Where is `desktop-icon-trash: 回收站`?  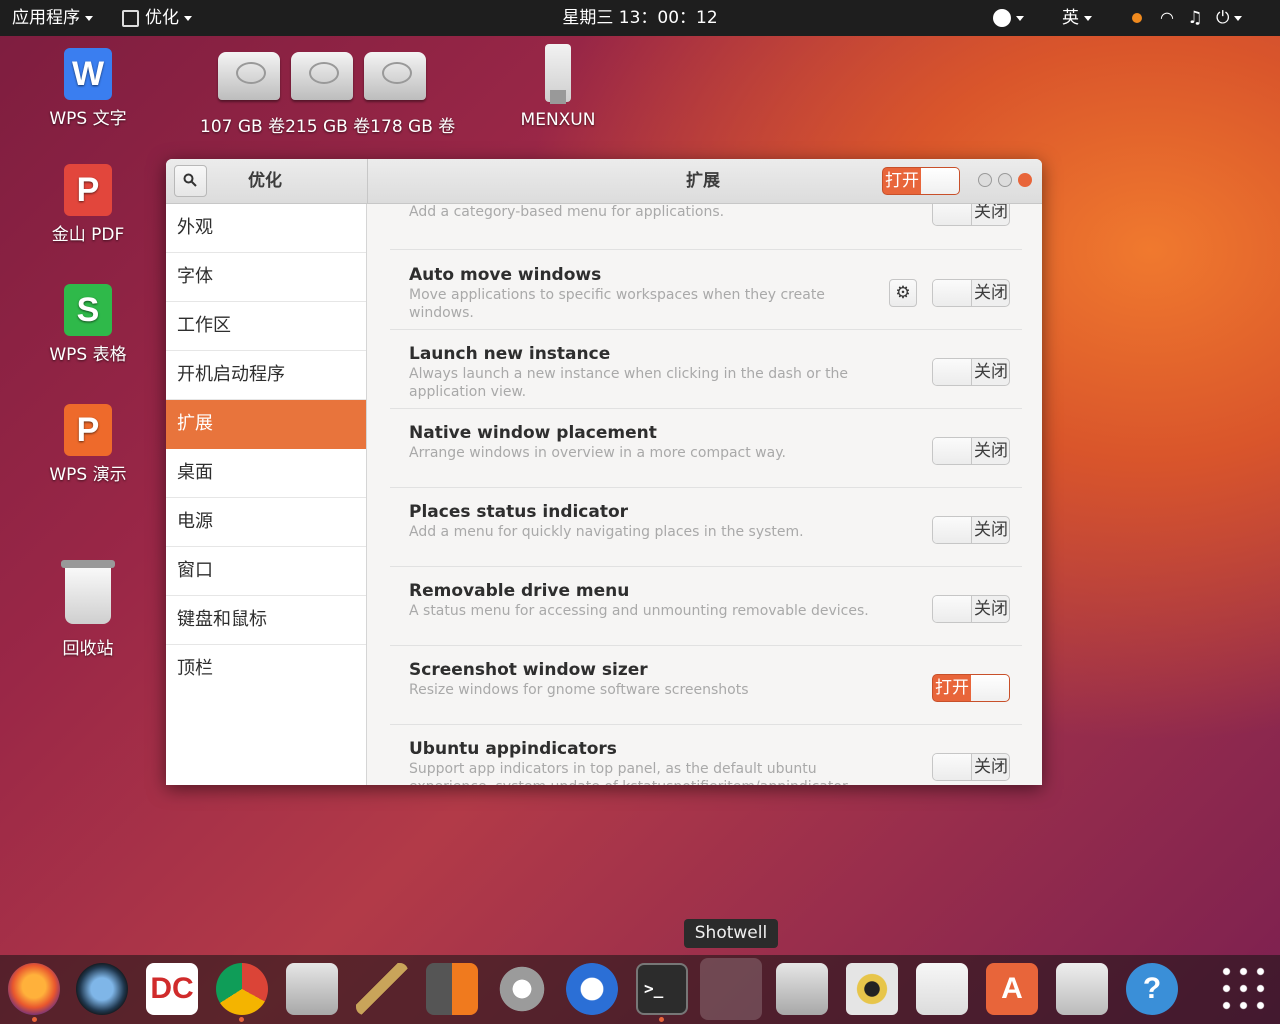 desktop-icon-trash: 回收站 is located at coordinates (88, 609).